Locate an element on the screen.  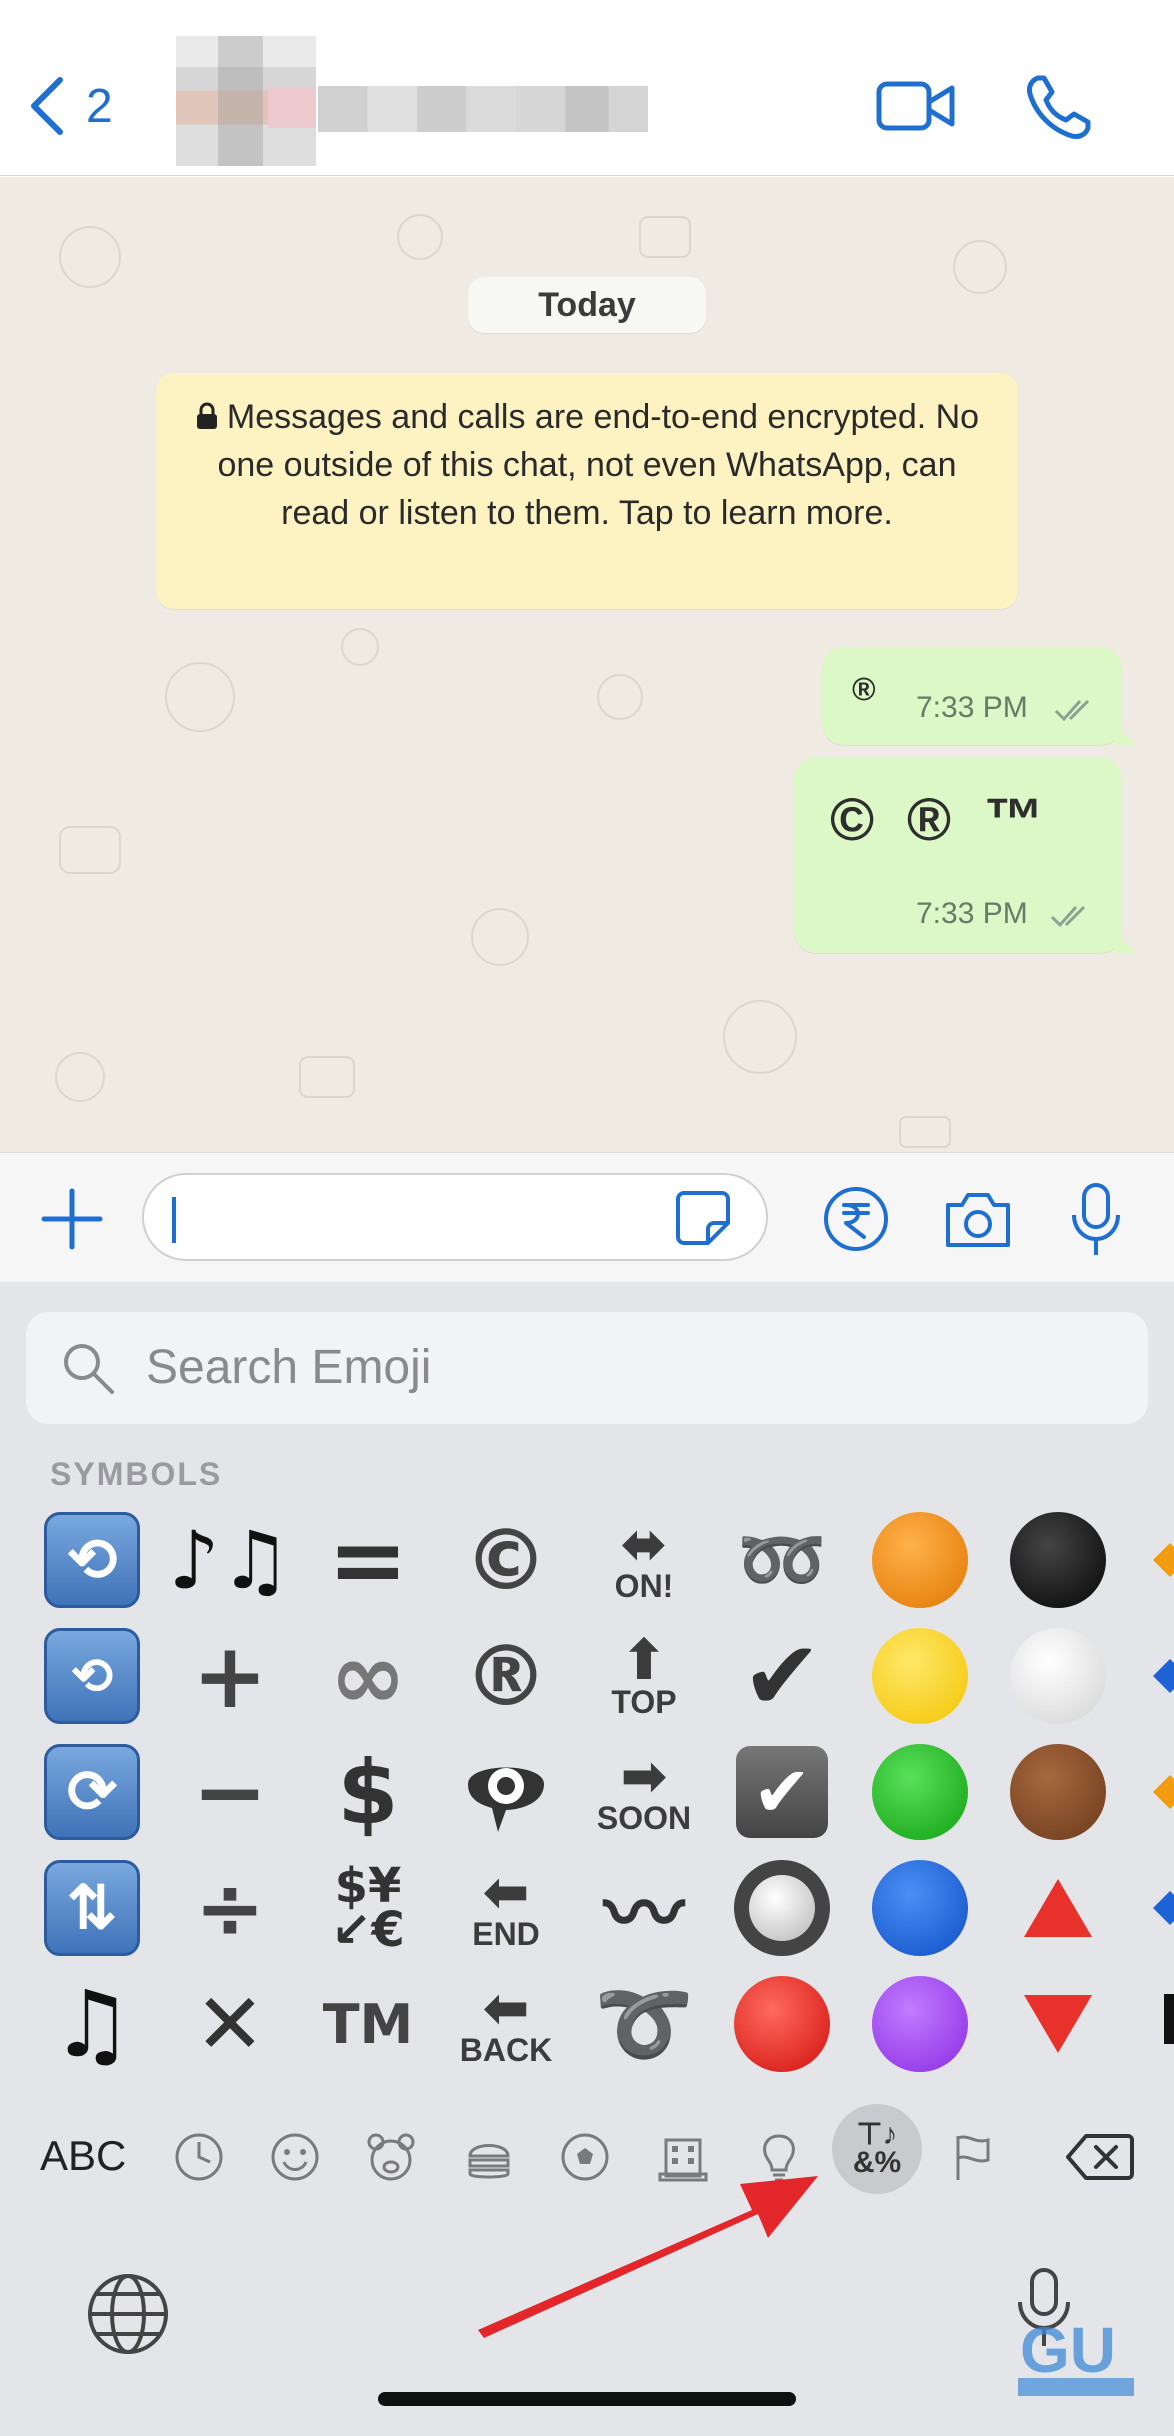
soon-arrow-icon: ➡ SOON is located at coordinates (644, 1790).